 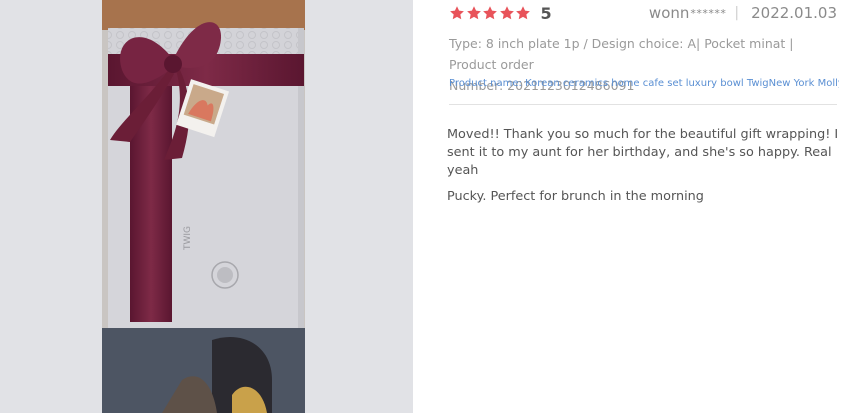 I want to click on review-date: 2022.01.03, so click(x=794, y=13).